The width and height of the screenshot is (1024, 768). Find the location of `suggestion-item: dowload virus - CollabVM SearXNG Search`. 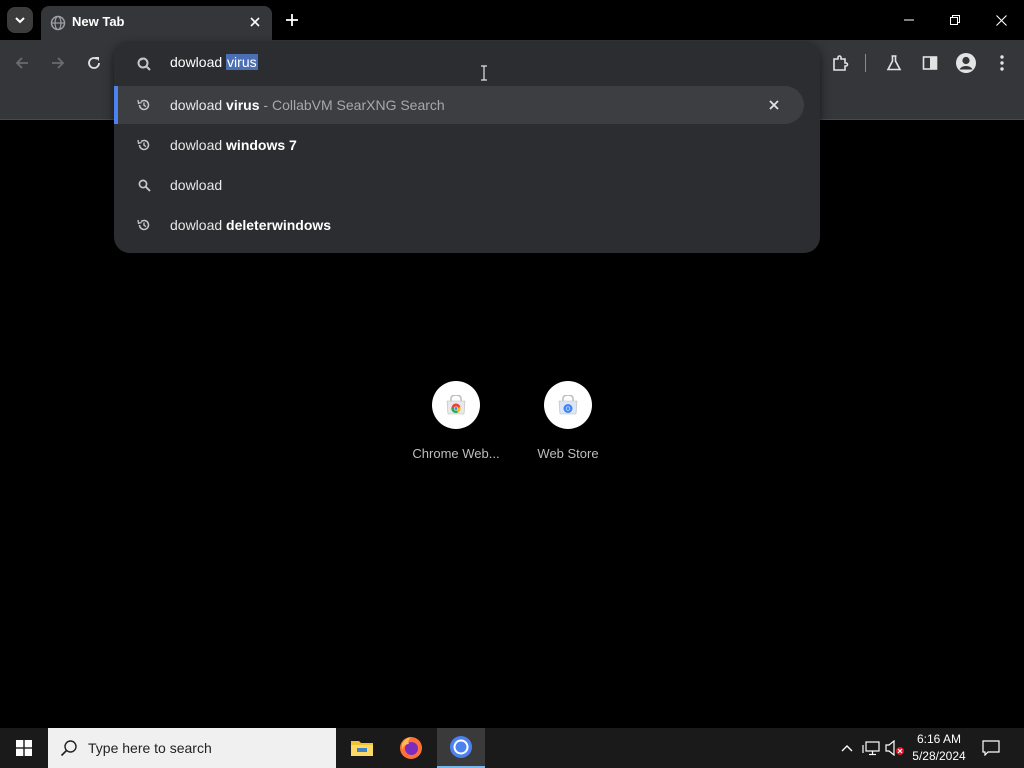

suggestion-item: dowload virus - CollabVM SearXNG Search is located at coordinates (459, 105).